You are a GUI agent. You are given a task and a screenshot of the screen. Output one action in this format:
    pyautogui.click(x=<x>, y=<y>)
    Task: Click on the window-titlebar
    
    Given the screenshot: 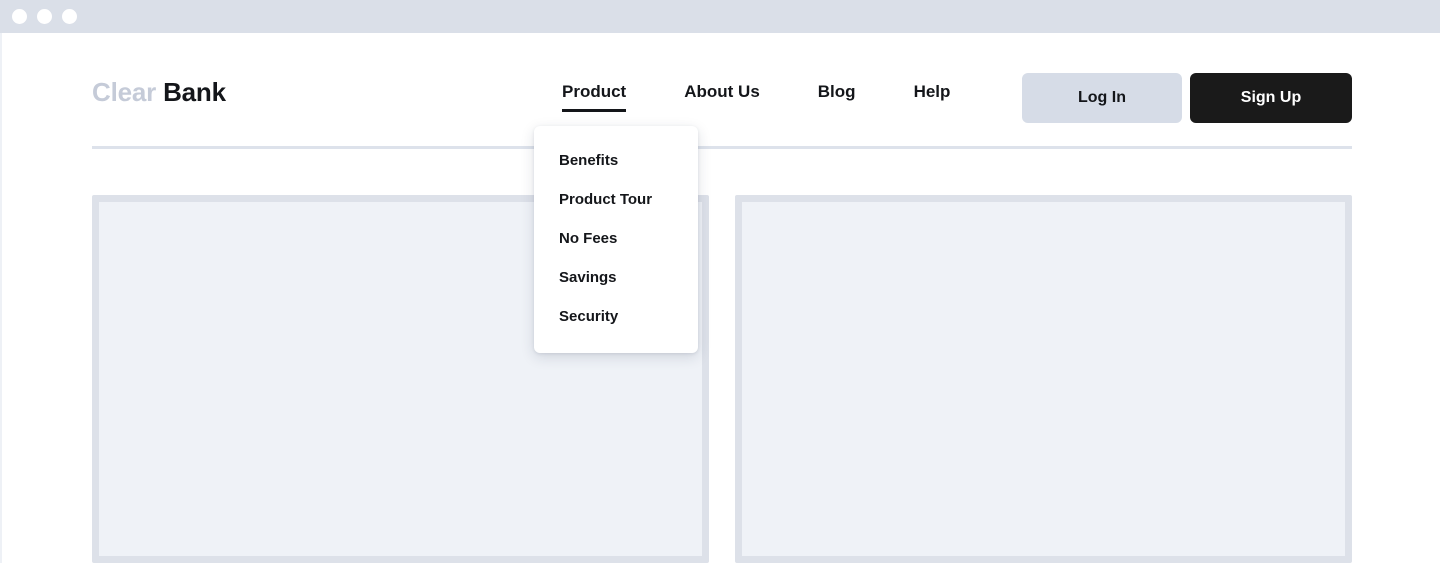 What is the action you would take?
    pyautogui.click(x=720, y=16)
    